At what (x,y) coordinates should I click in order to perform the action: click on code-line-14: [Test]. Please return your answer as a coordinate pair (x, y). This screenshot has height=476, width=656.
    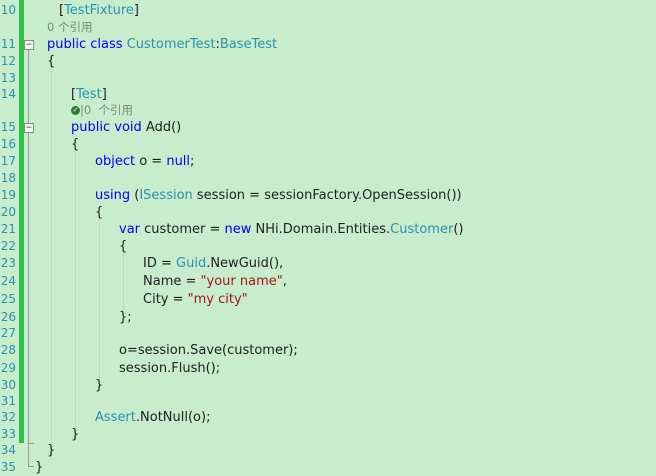
    Looking at the image, I should click on (89, 94).